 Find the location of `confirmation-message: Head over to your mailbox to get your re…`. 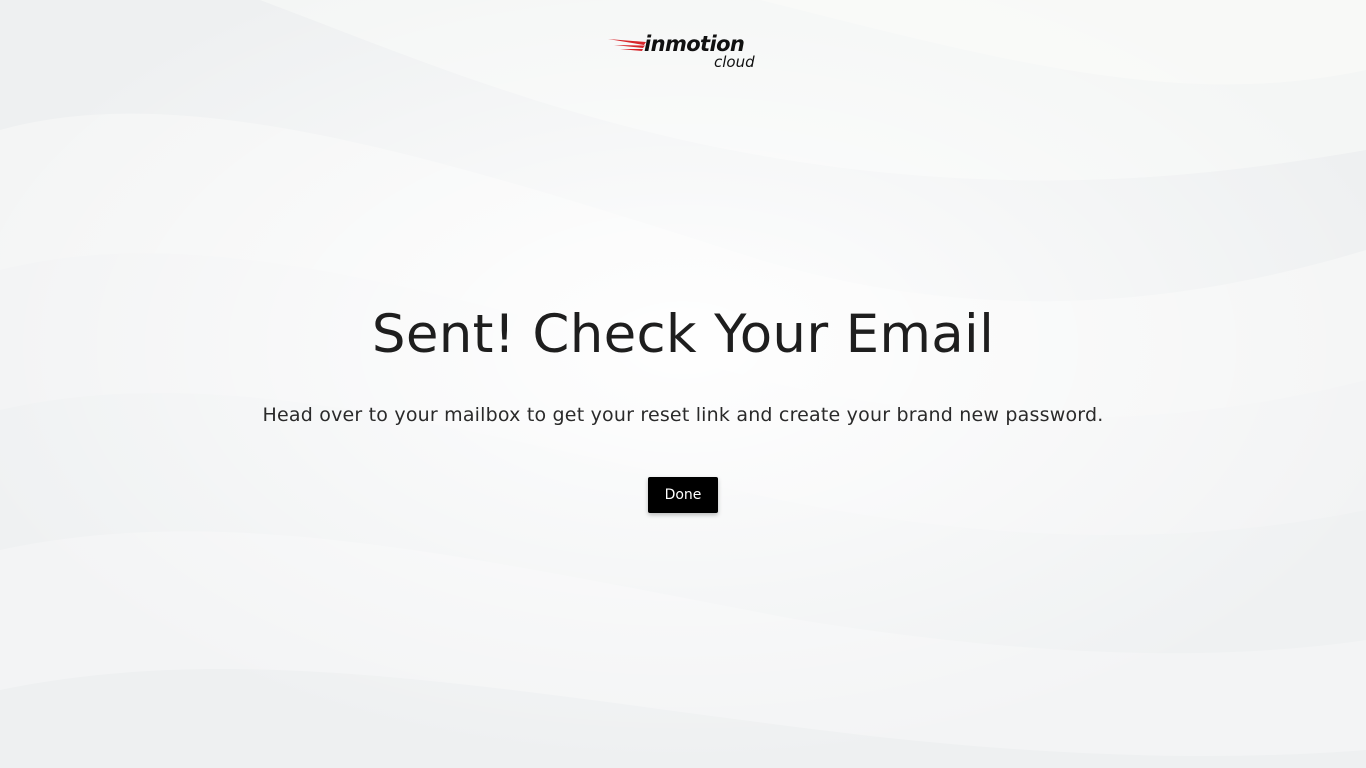

confirmation-message: Head over to your mailbox to get your re… is located at coordinates (683, 415).